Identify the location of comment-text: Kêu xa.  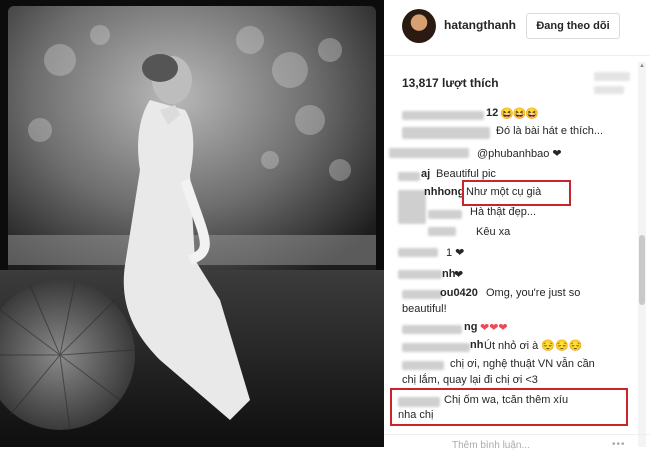
(493, 232).